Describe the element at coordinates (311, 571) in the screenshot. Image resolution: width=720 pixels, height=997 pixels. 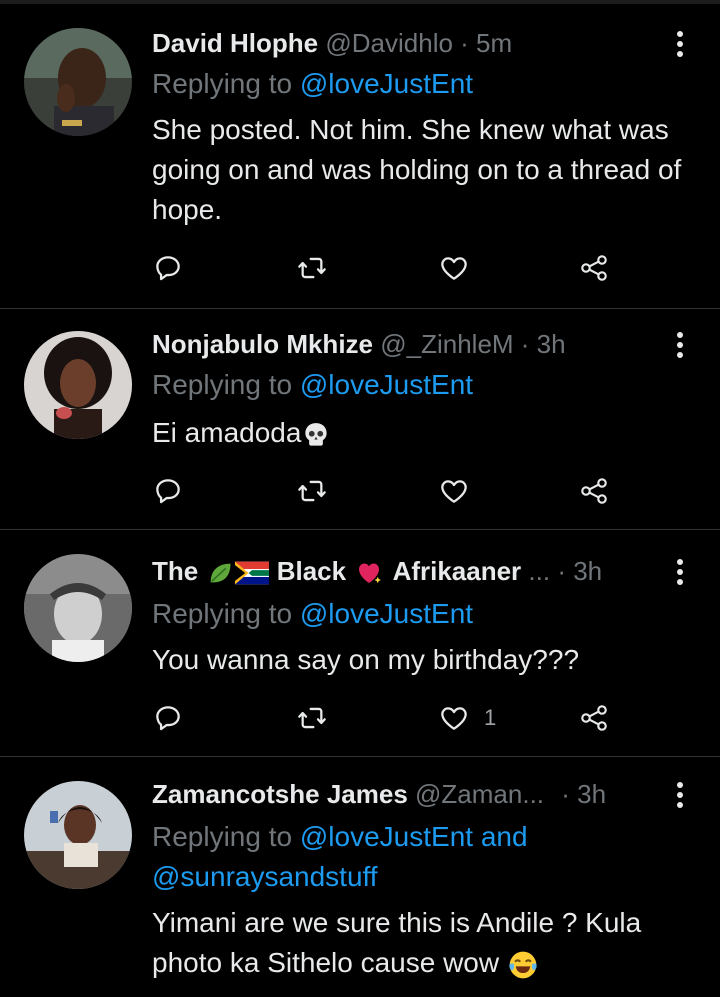
I see `display-name-part: Black` at that location.